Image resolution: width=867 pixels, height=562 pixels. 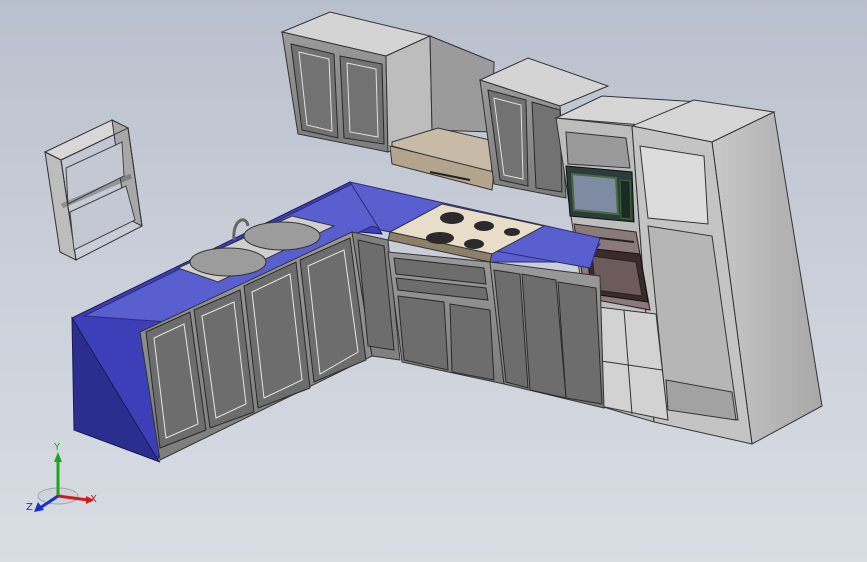 I want to click on z-axis-label: Z, so click(x=29, y=507).